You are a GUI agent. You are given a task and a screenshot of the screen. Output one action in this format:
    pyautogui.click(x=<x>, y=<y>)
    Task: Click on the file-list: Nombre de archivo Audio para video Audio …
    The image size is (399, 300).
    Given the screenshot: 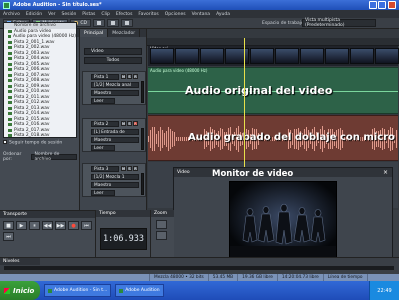 What is the action you would take?
    pyautogui.click(x=40, y=80)
    